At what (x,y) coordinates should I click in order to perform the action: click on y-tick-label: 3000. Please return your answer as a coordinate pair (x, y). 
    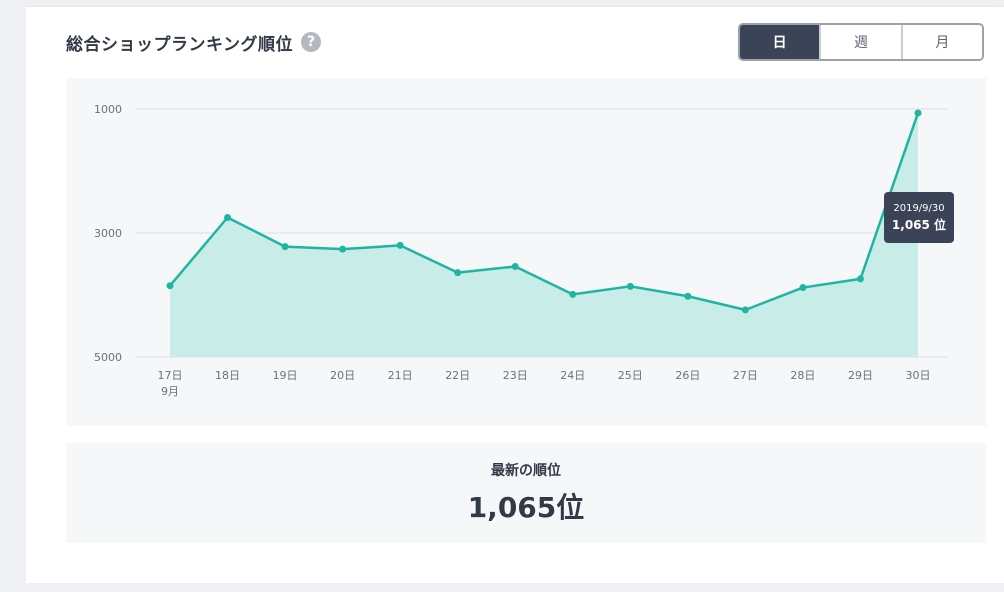
    Looking at the image, I should click on (108, 233).